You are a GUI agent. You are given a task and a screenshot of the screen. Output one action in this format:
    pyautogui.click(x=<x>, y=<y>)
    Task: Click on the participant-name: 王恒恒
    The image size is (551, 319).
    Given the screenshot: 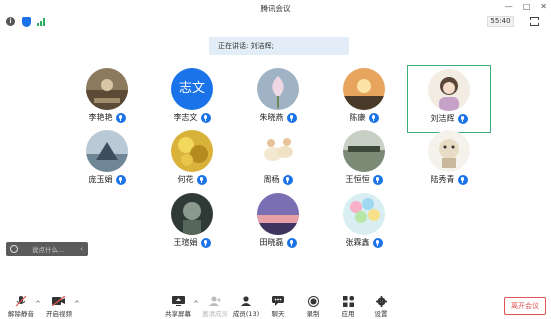 What is the action you would take?
    pyautogui.click(x=357, y=179)
    